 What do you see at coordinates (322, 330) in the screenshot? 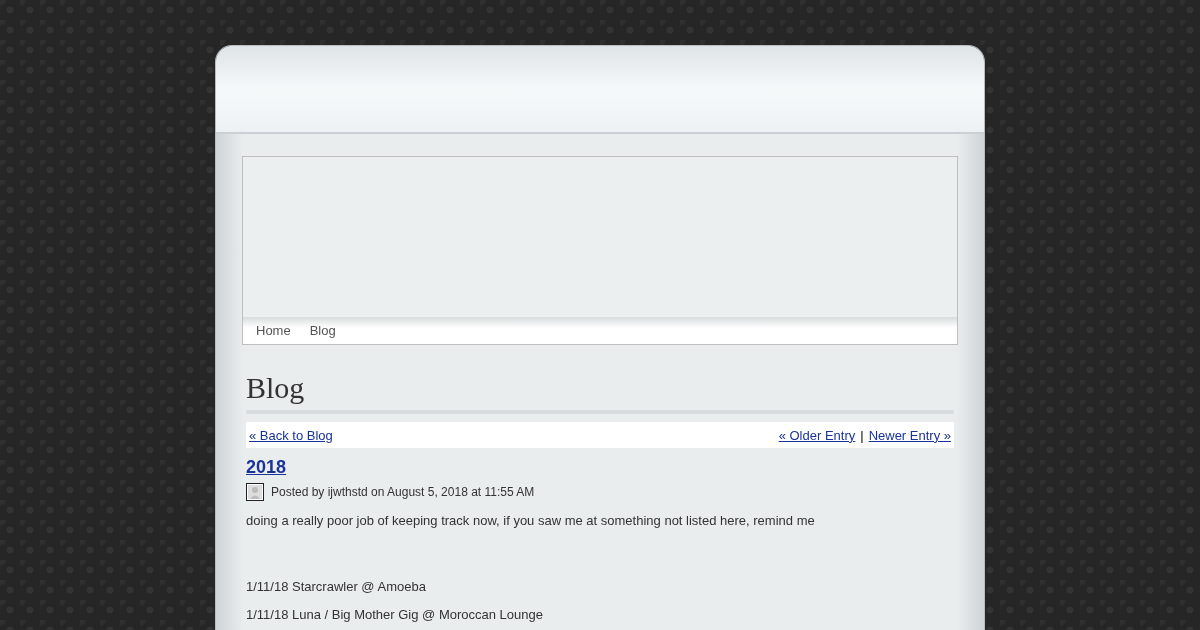
I see `nav-link: Blog` at bounding box center [322, 330].